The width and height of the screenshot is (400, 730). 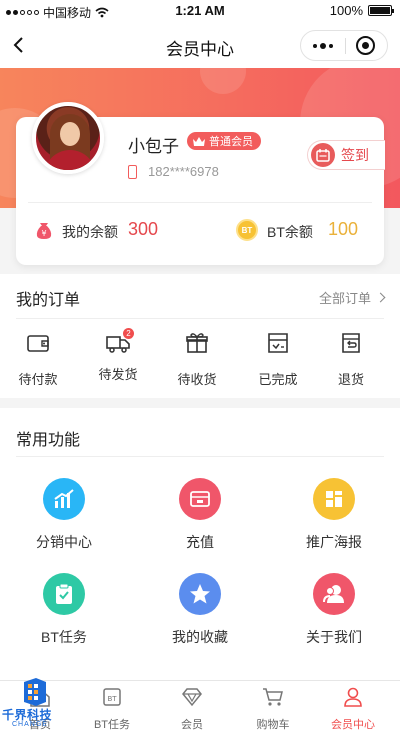 What do you see at coordinates (247, 230) in the screenshot?
I see `bt-coin-icon: BT` at bounding box center [247, 230].